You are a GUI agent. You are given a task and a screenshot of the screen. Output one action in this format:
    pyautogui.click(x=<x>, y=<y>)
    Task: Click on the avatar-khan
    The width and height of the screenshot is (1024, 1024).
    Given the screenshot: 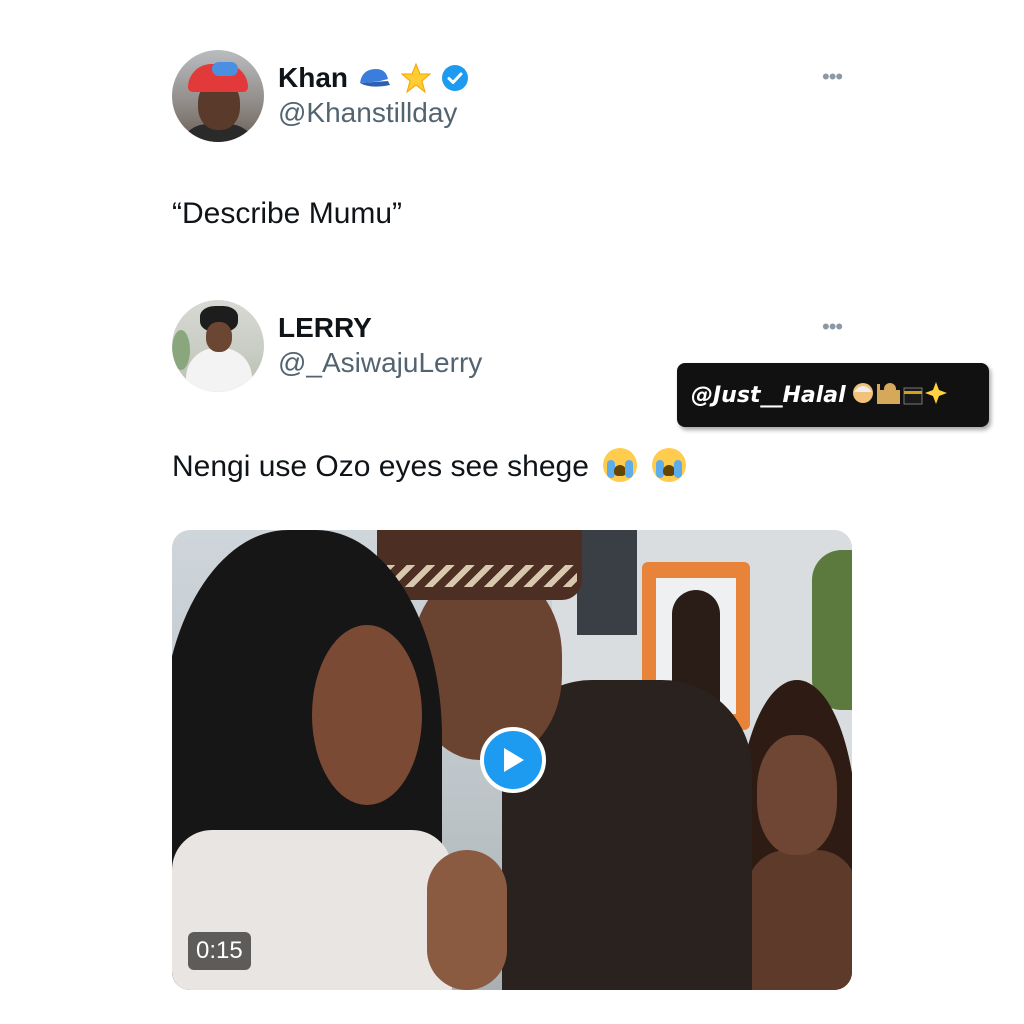 What is the action you would take?
    pyautogui.click(x=218, y=96)
    